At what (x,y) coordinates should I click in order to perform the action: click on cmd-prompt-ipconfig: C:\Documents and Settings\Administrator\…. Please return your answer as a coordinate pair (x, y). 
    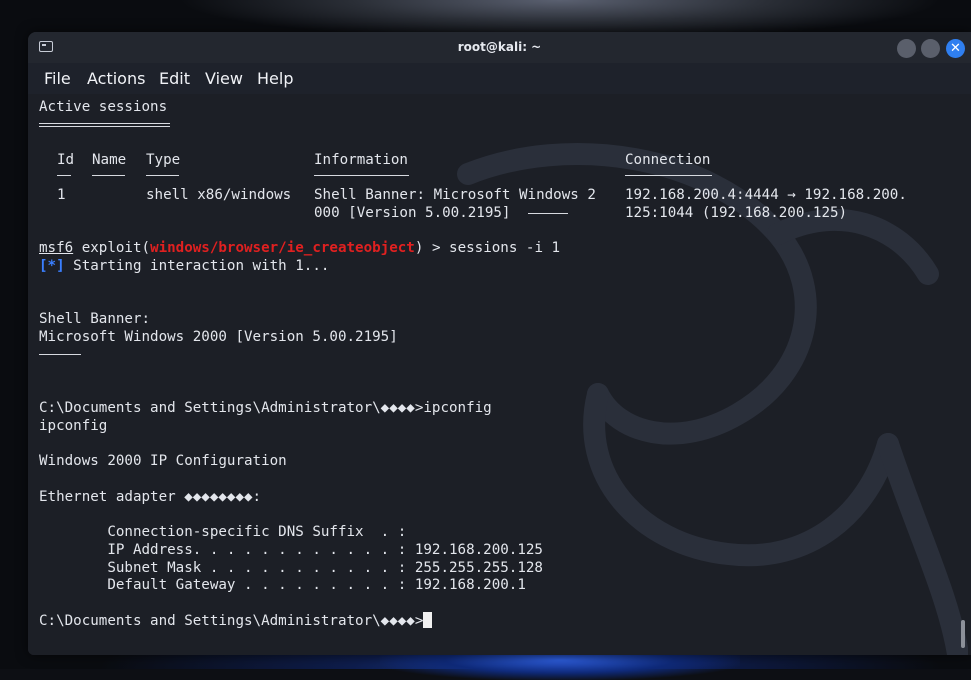
    Looking at the image, I should click on (265, 408).